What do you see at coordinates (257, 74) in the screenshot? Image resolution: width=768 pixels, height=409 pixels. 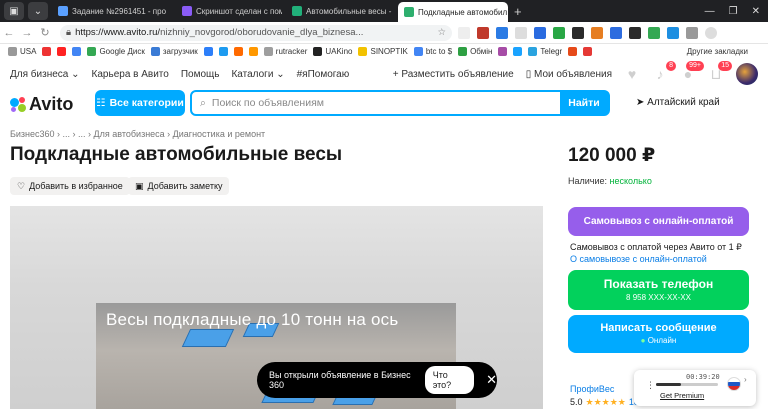 I see `nav-catalogs: Каталоги ⌄` at bounding box center [257, 74].